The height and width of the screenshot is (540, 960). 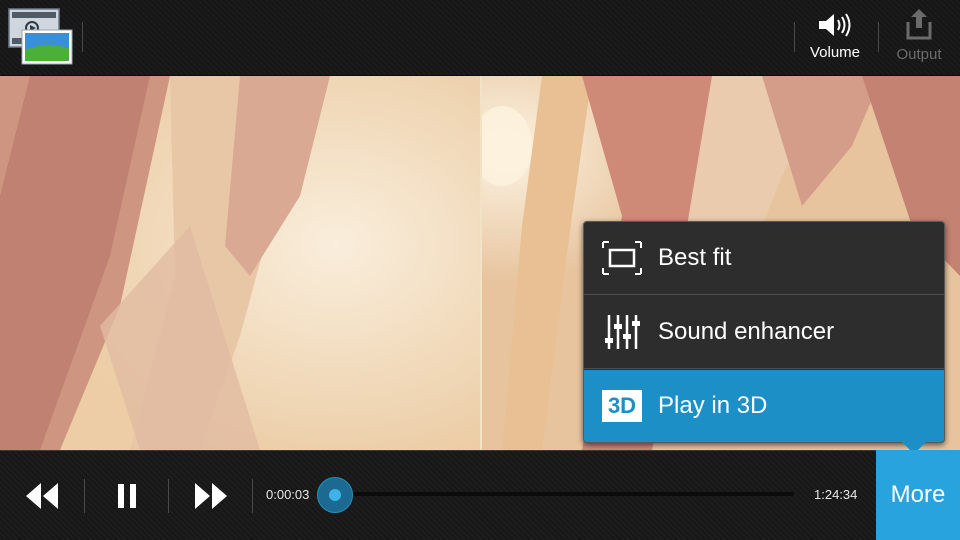 What do you see at coordinates (480, 38) in the screenshot?
I see `top-bar: Volume Output` at bounding box center [480, 38].